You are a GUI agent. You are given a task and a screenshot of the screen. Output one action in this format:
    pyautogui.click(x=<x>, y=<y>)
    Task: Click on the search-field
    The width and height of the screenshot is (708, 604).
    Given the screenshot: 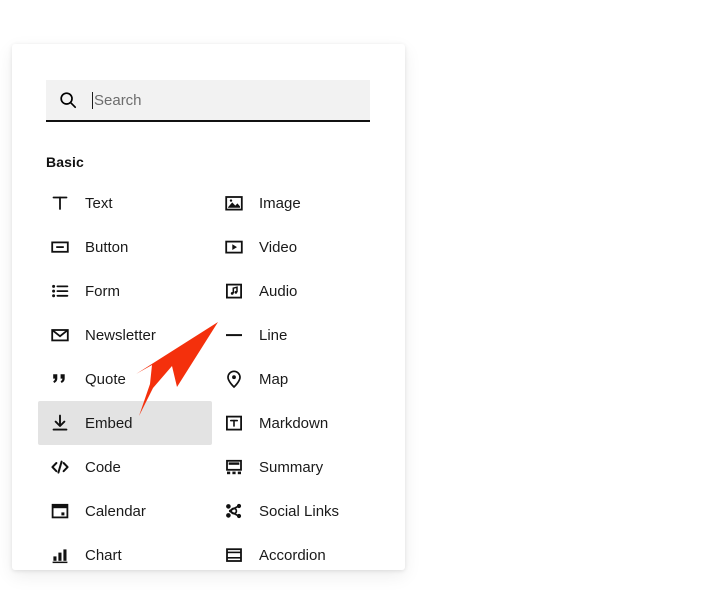 What is the action you would take?
    pyautogui.click(x=208, y=101)
    